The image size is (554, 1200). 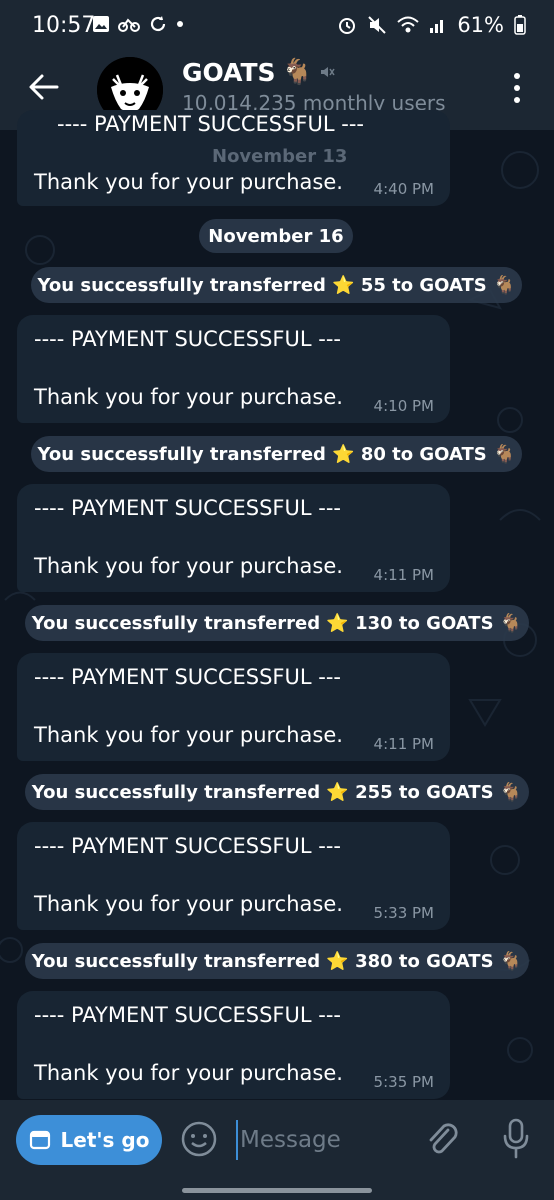 What do you see at coordinates (403, 189) in the screenshot?
I see `message-time: 4:40 PM` at bounding box center [403, 189].